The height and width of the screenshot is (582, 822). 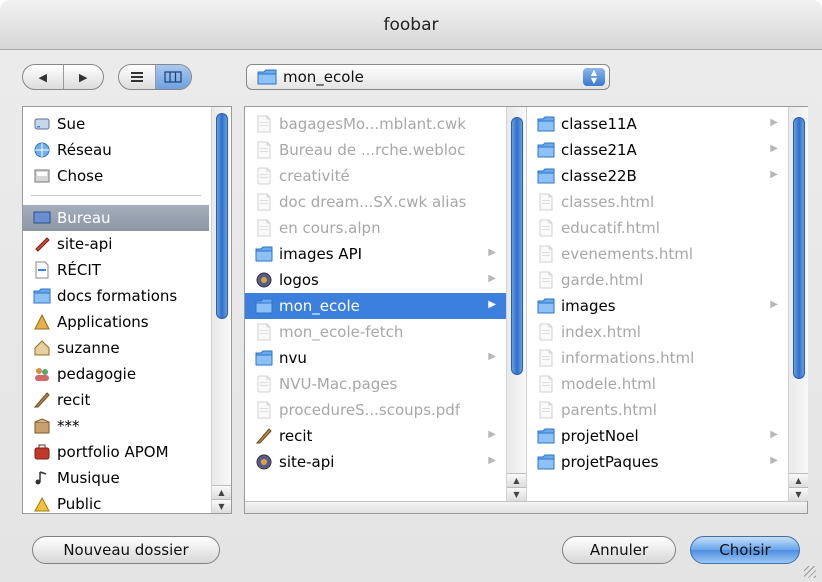 What do you see at coordinates (116, 348) in the screenshot?
I see `list-item-suzanne: suzanne` at bounding box center [116, 348].